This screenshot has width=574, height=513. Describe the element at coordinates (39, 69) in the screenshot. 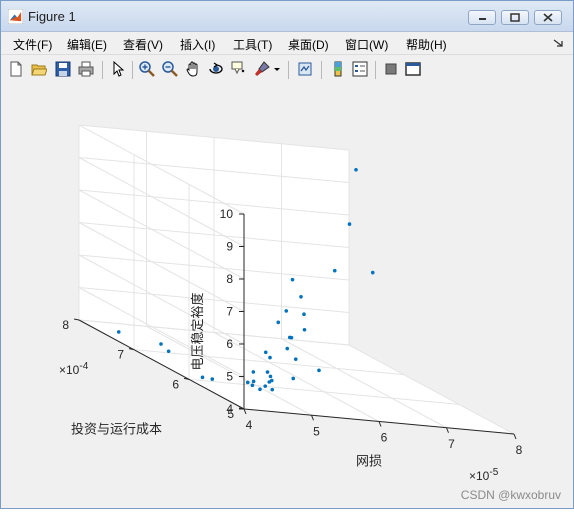

I see `open-folder-icon` at that location.